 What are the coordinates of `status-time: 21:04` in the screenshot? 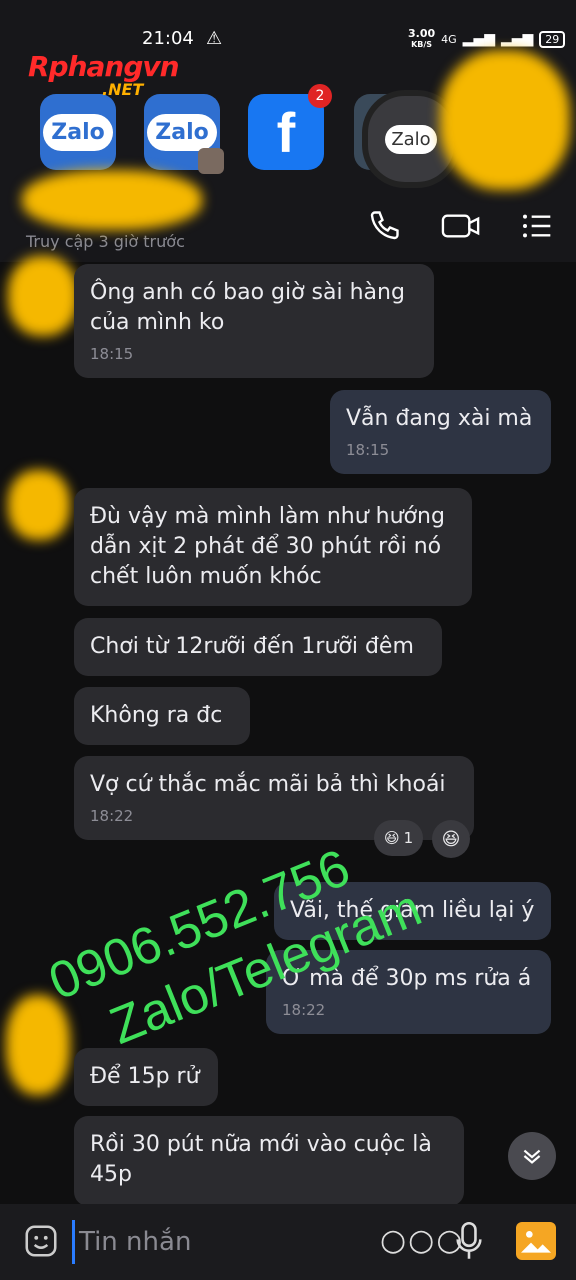 It's located at (168, 38).